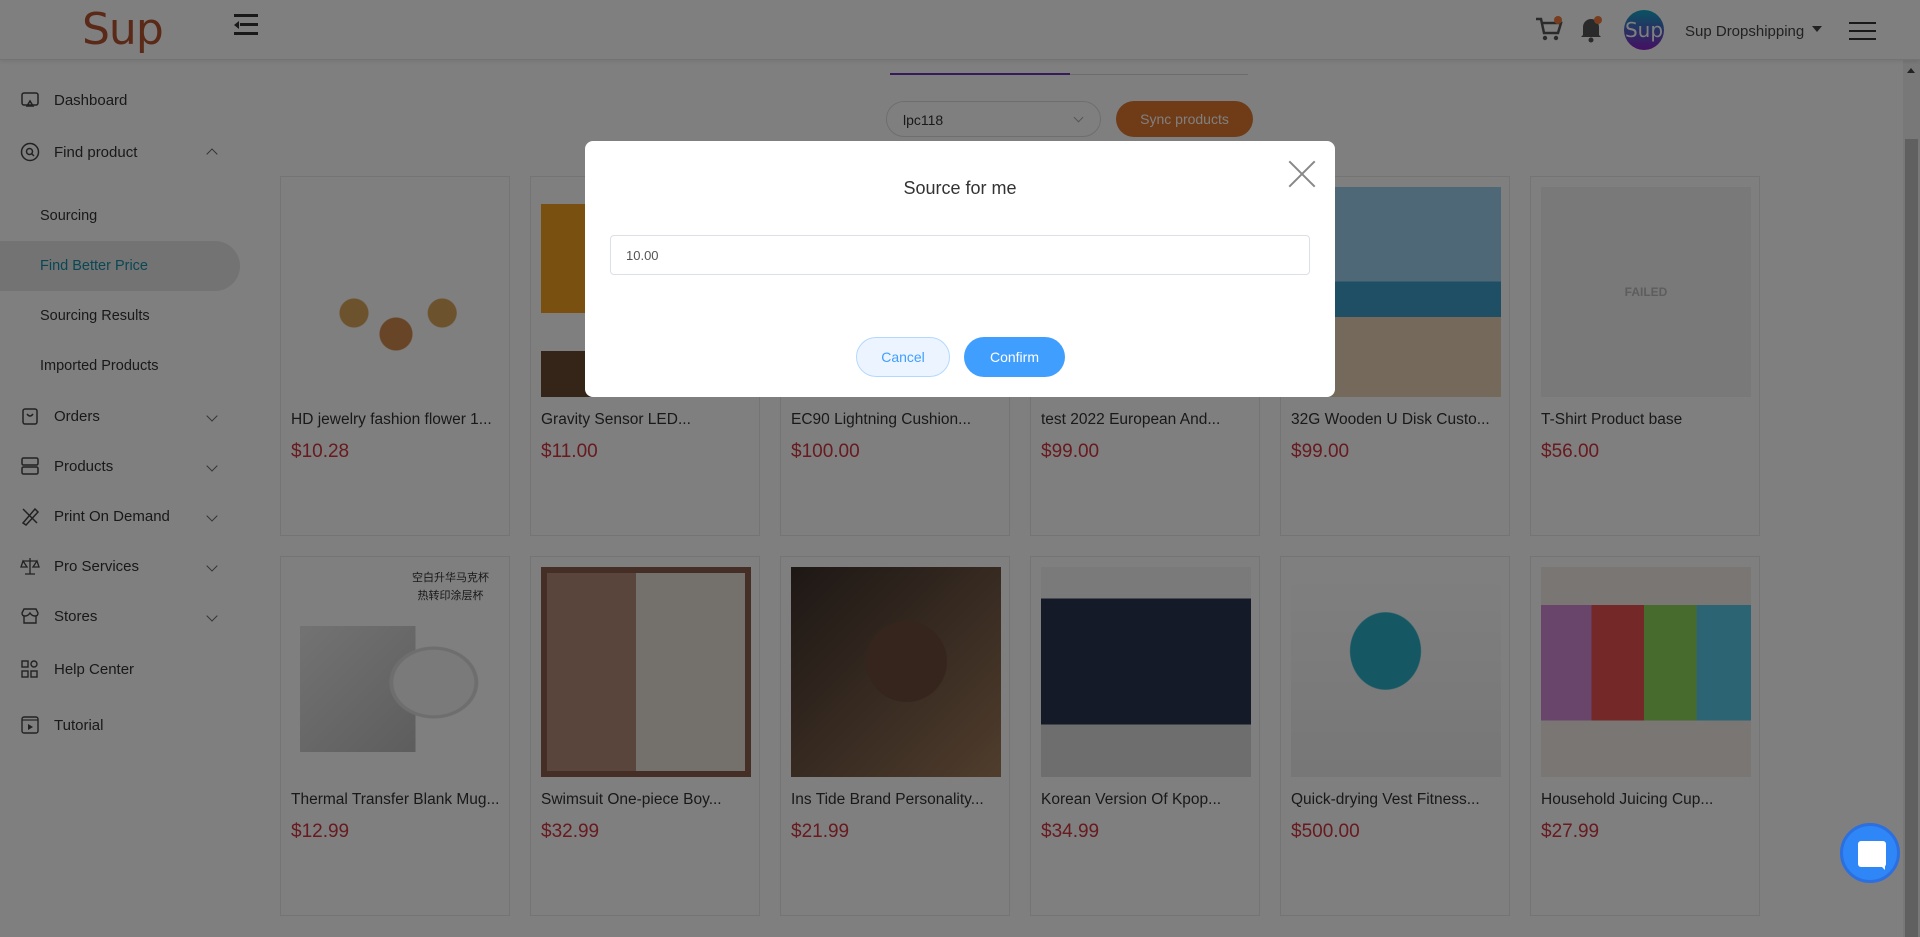 The height and width of the screenshot is (937, 1920). Describe the element at coordinates (1014, 357) in the screenshot. I see `confirm-button: Confirm` at that location.